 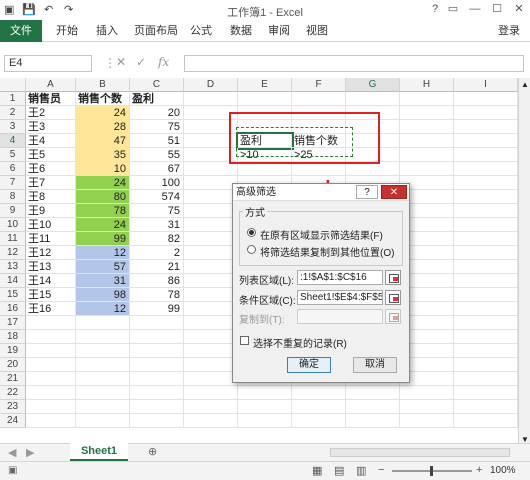 I want to click on criteria-range-picker-icon, so click(x=393, y=297).